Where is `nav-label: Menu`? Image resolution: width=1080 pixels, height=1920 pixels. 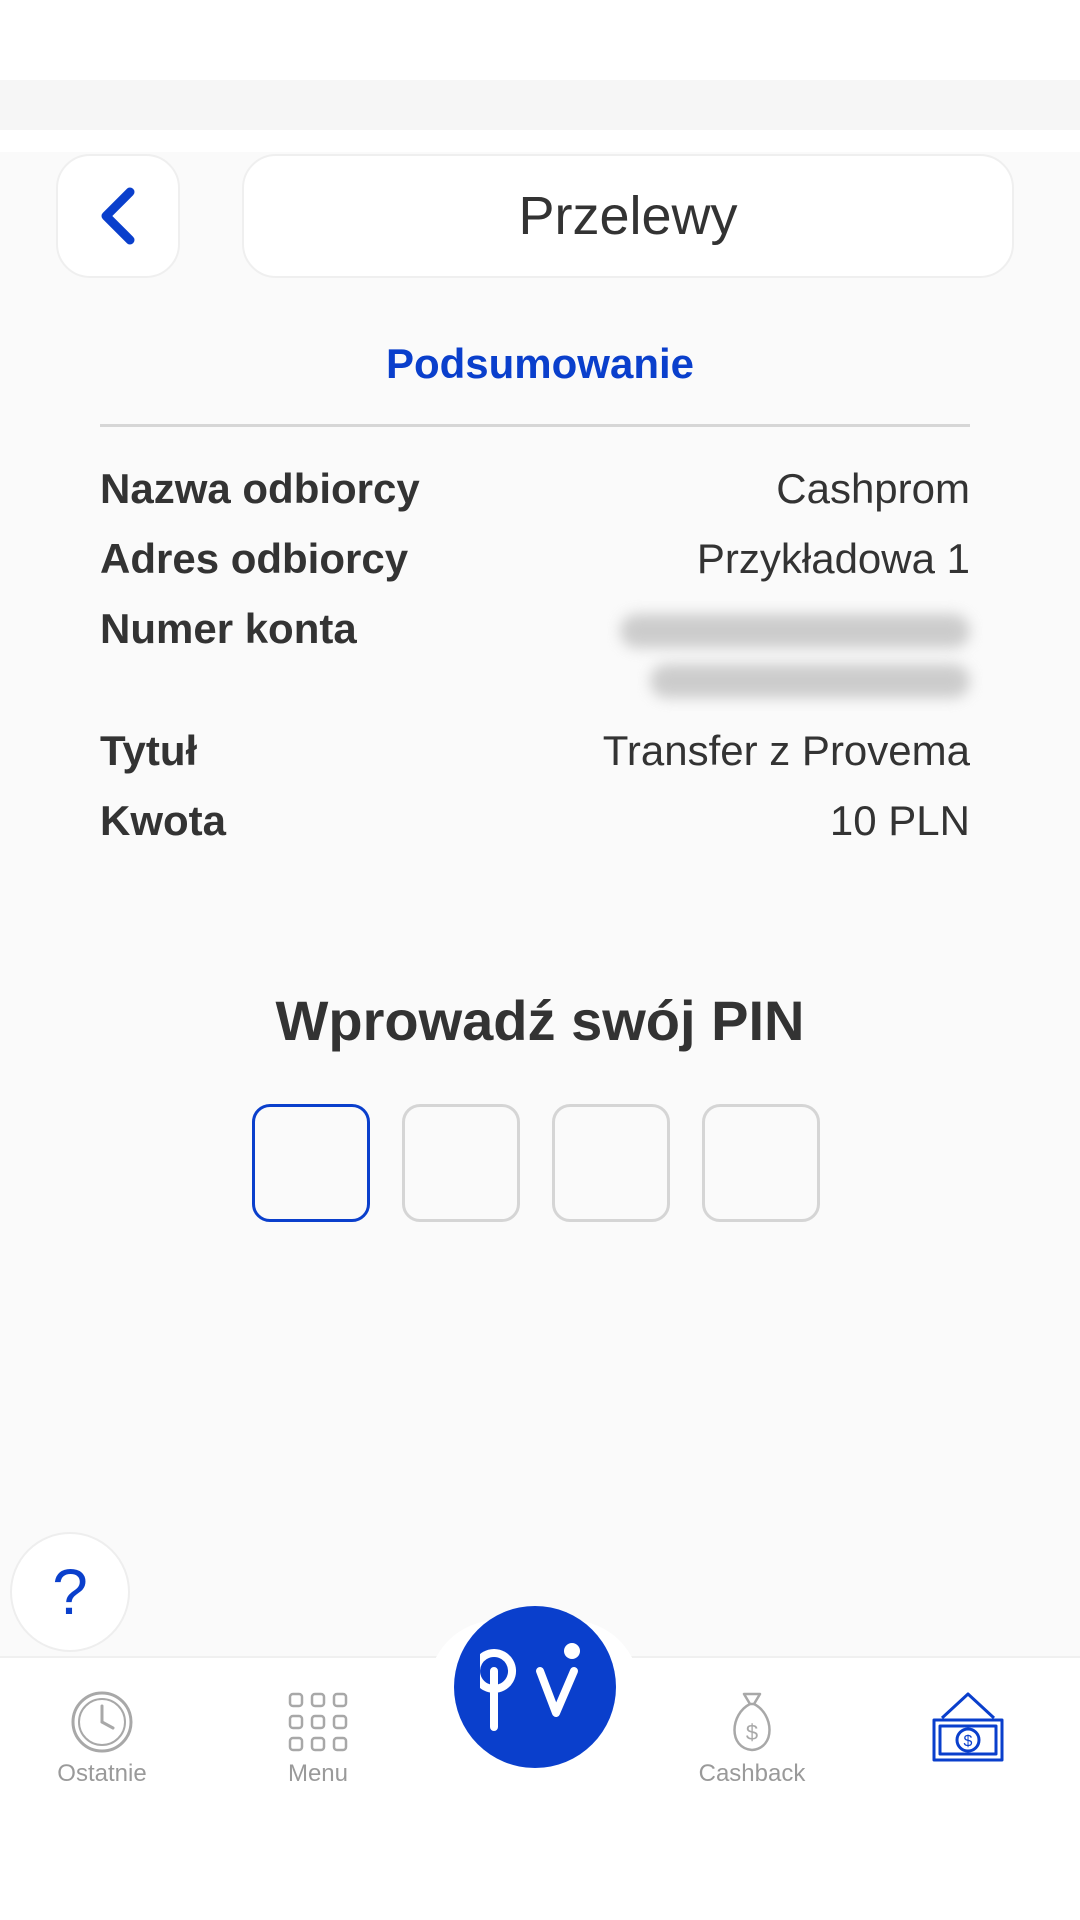
nav-label: Menu is located at coordinates (318, 1773).